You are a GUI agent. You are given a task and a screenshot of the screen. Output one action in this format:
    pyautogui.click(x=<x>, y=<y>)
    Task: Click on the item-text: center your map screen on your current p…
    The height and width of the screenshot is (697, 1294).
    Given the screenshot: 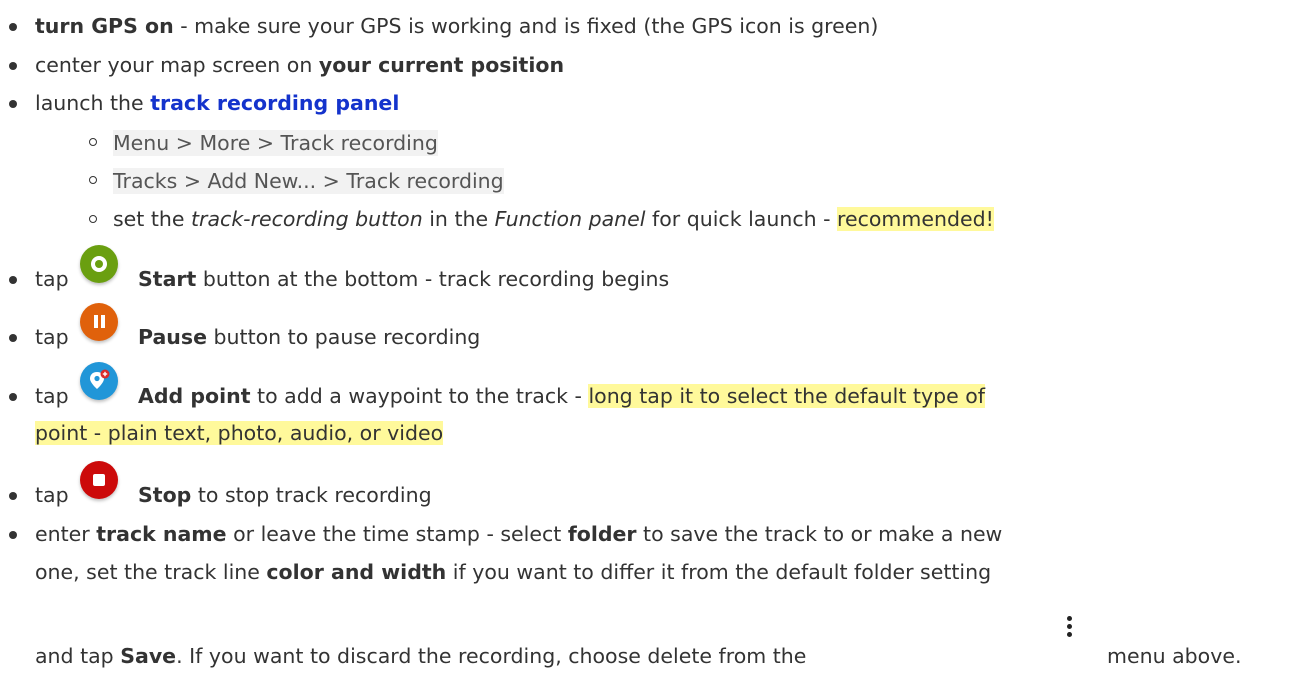 What is the action you would take?
    pyautogui.click(x=299, y=65)
    